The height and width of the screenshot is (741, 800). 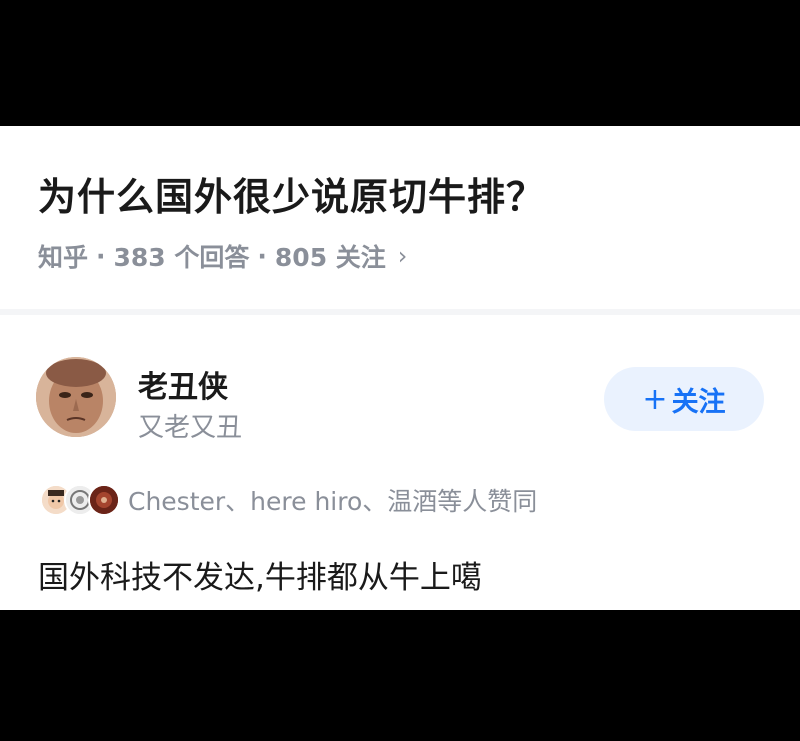 What do you see at coordinates (190, 428) in the screenshot?
I see `author-bio: 又老又丑` at bounding box center [190, 428].